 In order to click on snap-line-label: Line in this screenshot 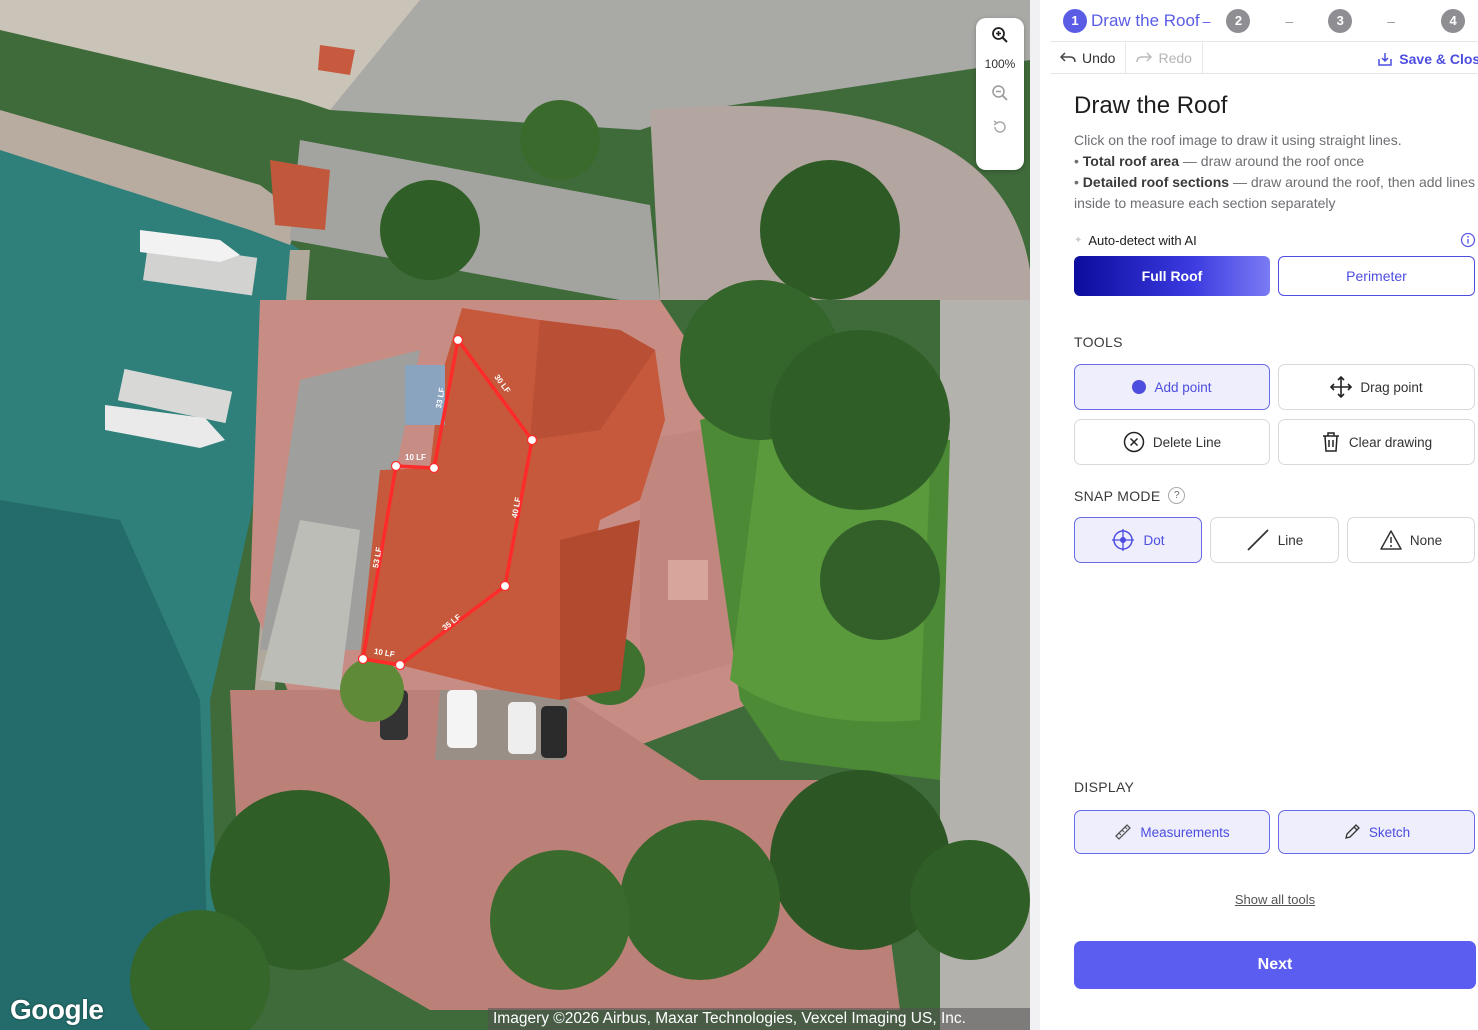, I will do `click(1290, 540)`.